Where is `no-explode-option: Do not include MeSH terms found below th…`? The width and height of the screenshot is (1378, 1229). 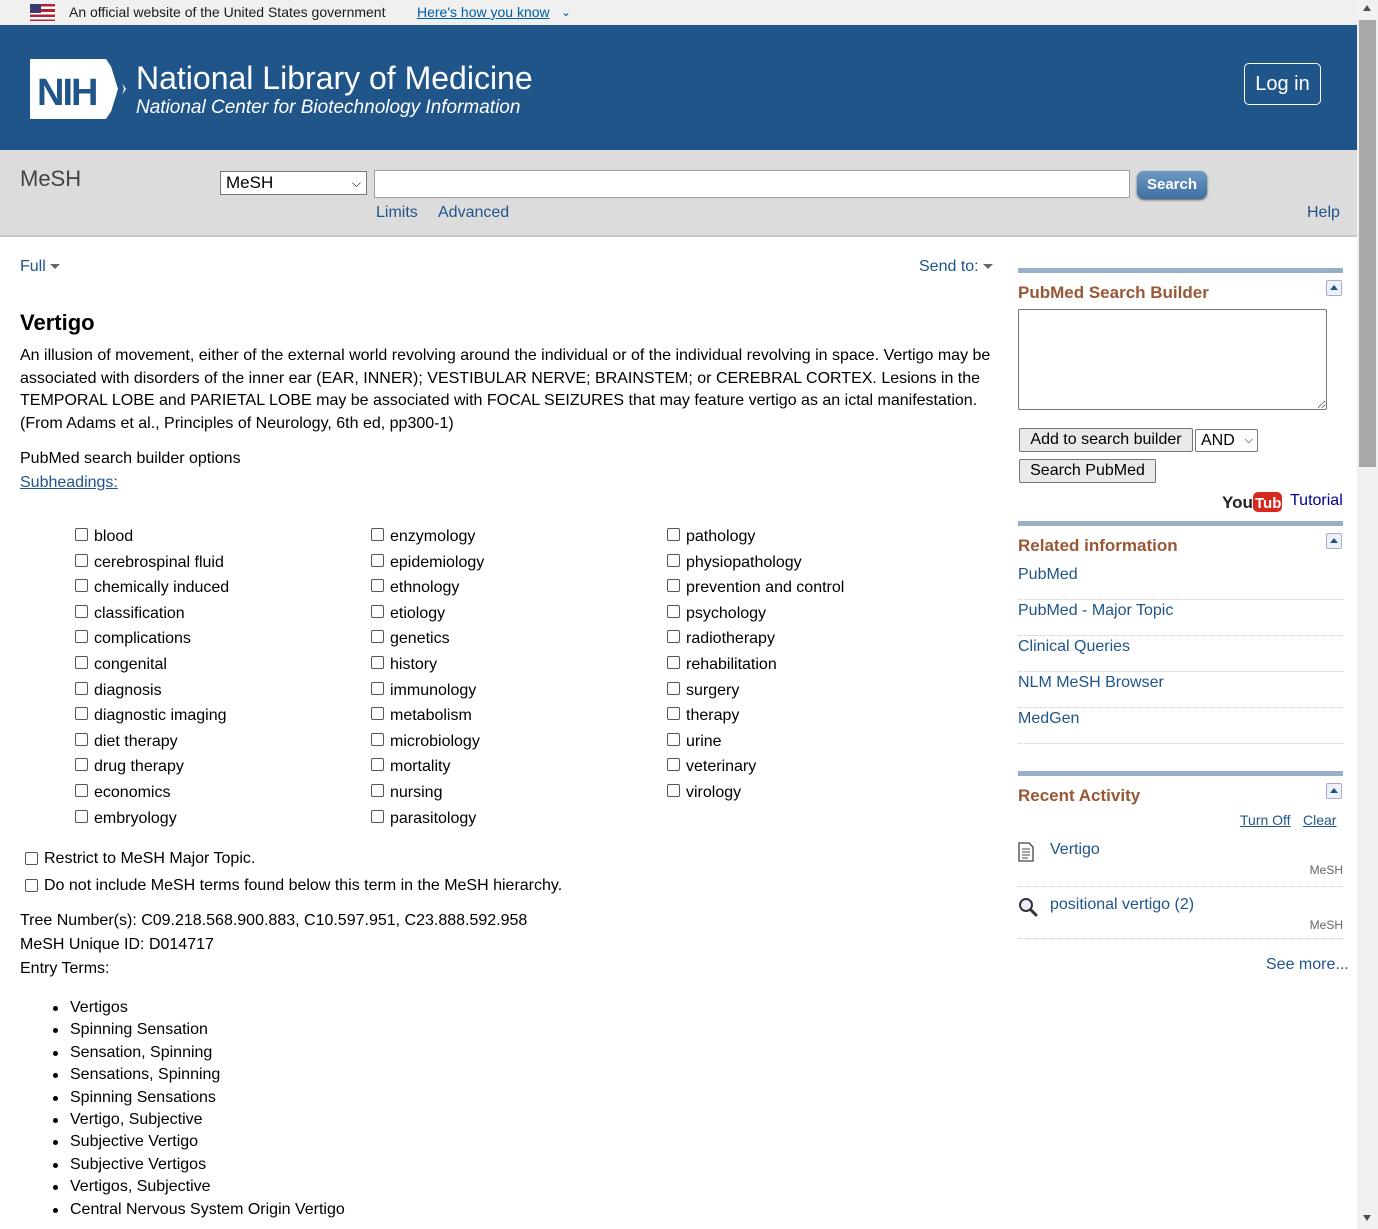
no-explode-option: Do not include MeSH terms found below th… is located at coordinates (293, 886).